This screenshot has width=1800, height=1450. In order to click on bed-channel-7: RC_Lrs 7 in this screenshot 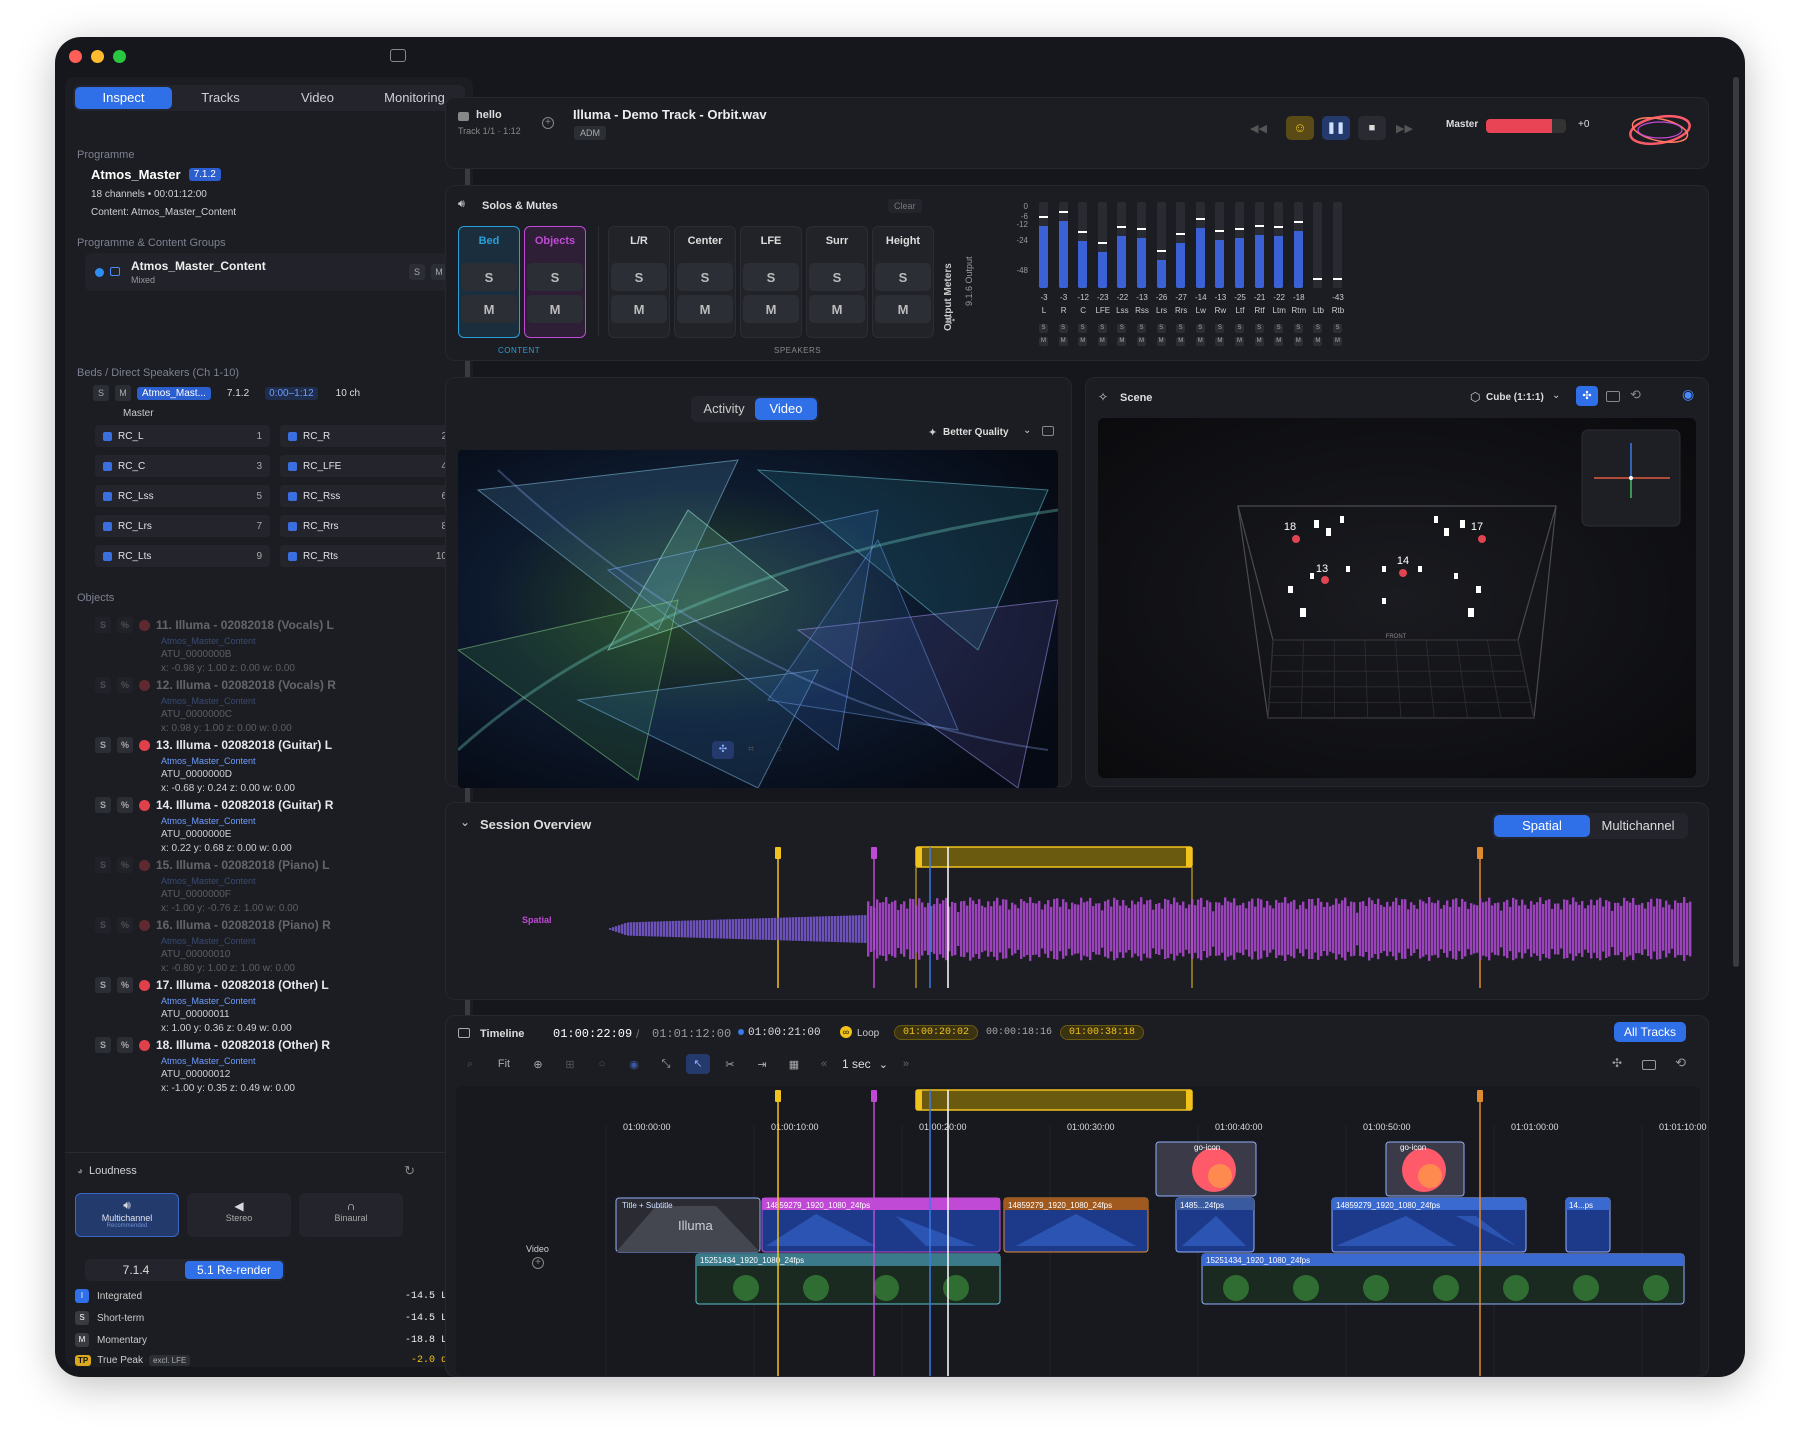, I will do `click(182, 526)`.